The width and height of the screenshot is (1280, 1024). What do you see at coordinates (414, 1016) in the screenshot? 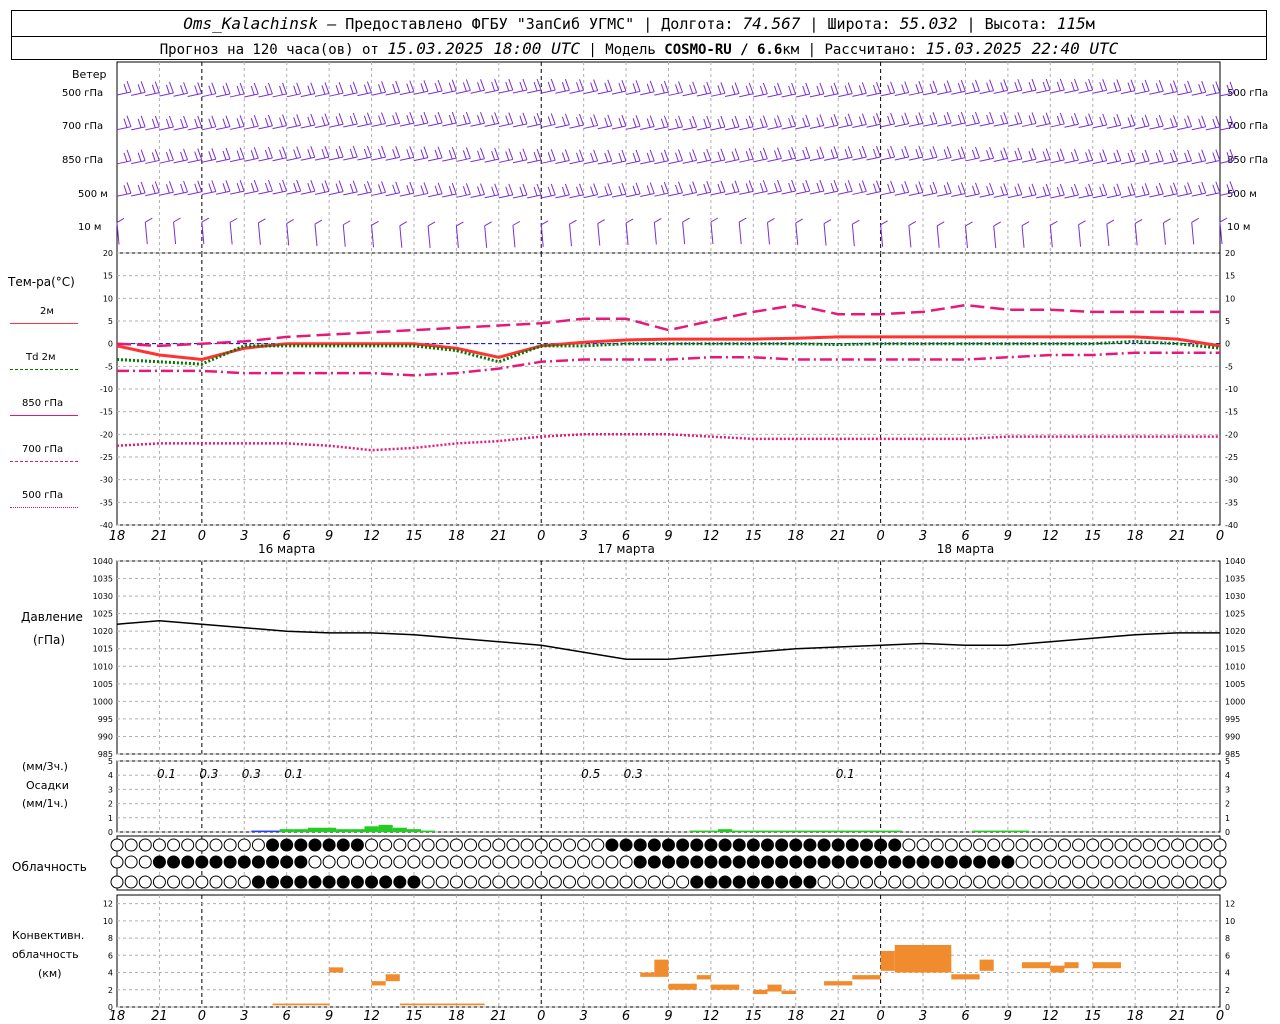
I see `time-tick-bottom: 15` at bounding box center [414, 1016].